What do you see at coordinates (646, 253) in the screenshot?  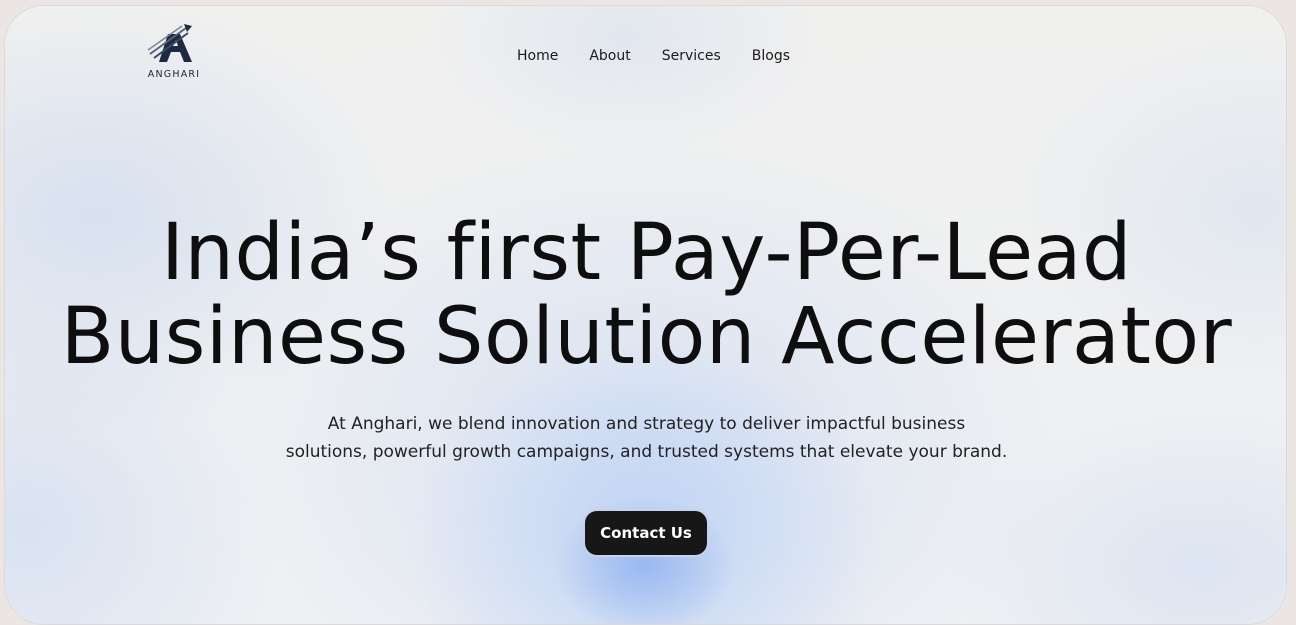 I see `headline-line-1: India’s first Pay-Per-Lead` at bounding box center [646, 253].